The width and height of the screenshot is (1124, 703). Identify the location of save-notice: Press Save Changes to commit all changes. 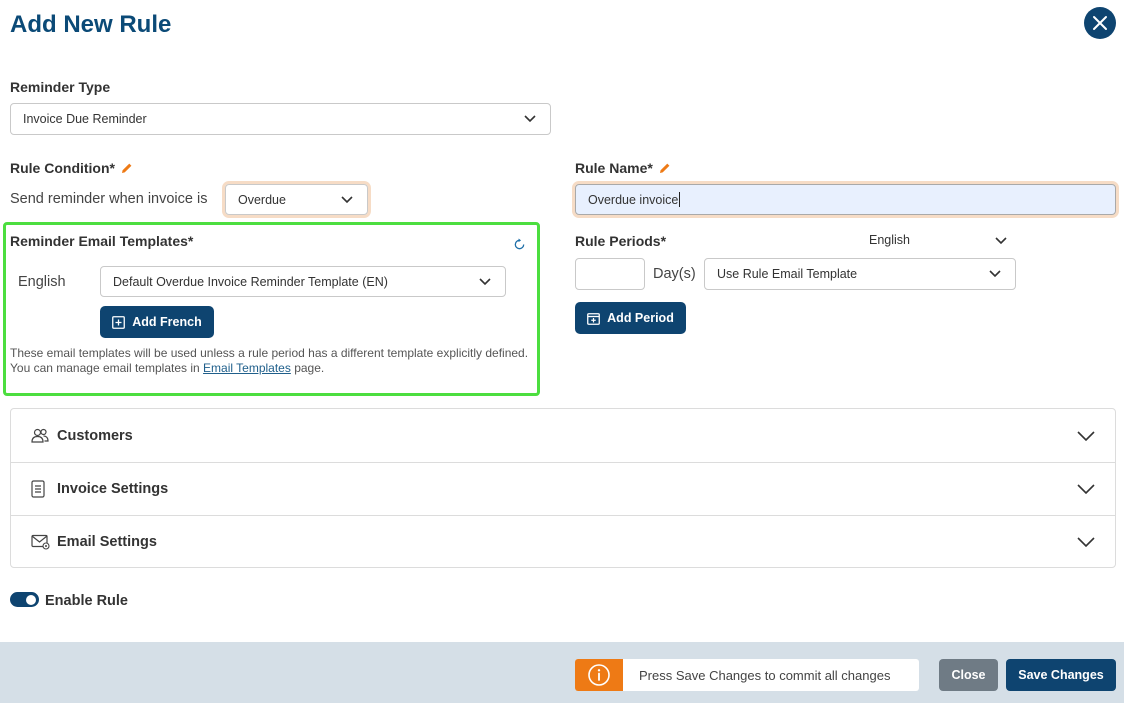
(747, 675).